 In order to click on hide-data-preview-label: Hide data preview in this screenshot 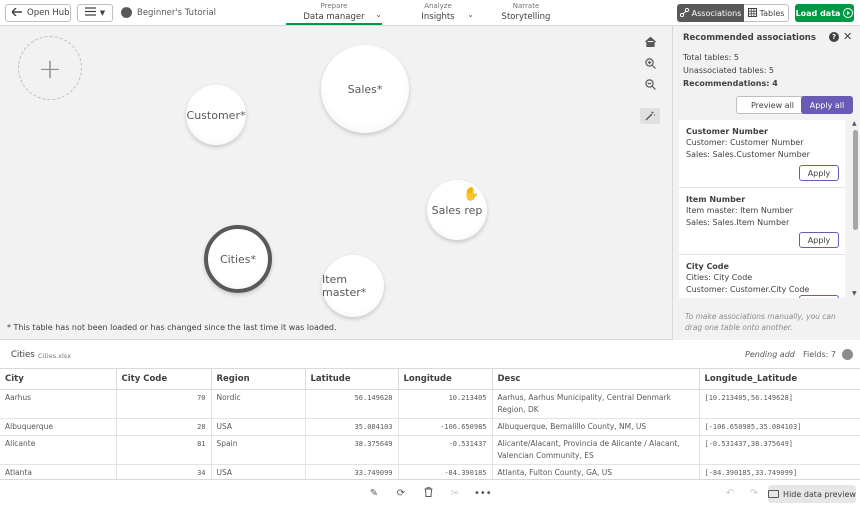, I will do `click(819, 494)`.